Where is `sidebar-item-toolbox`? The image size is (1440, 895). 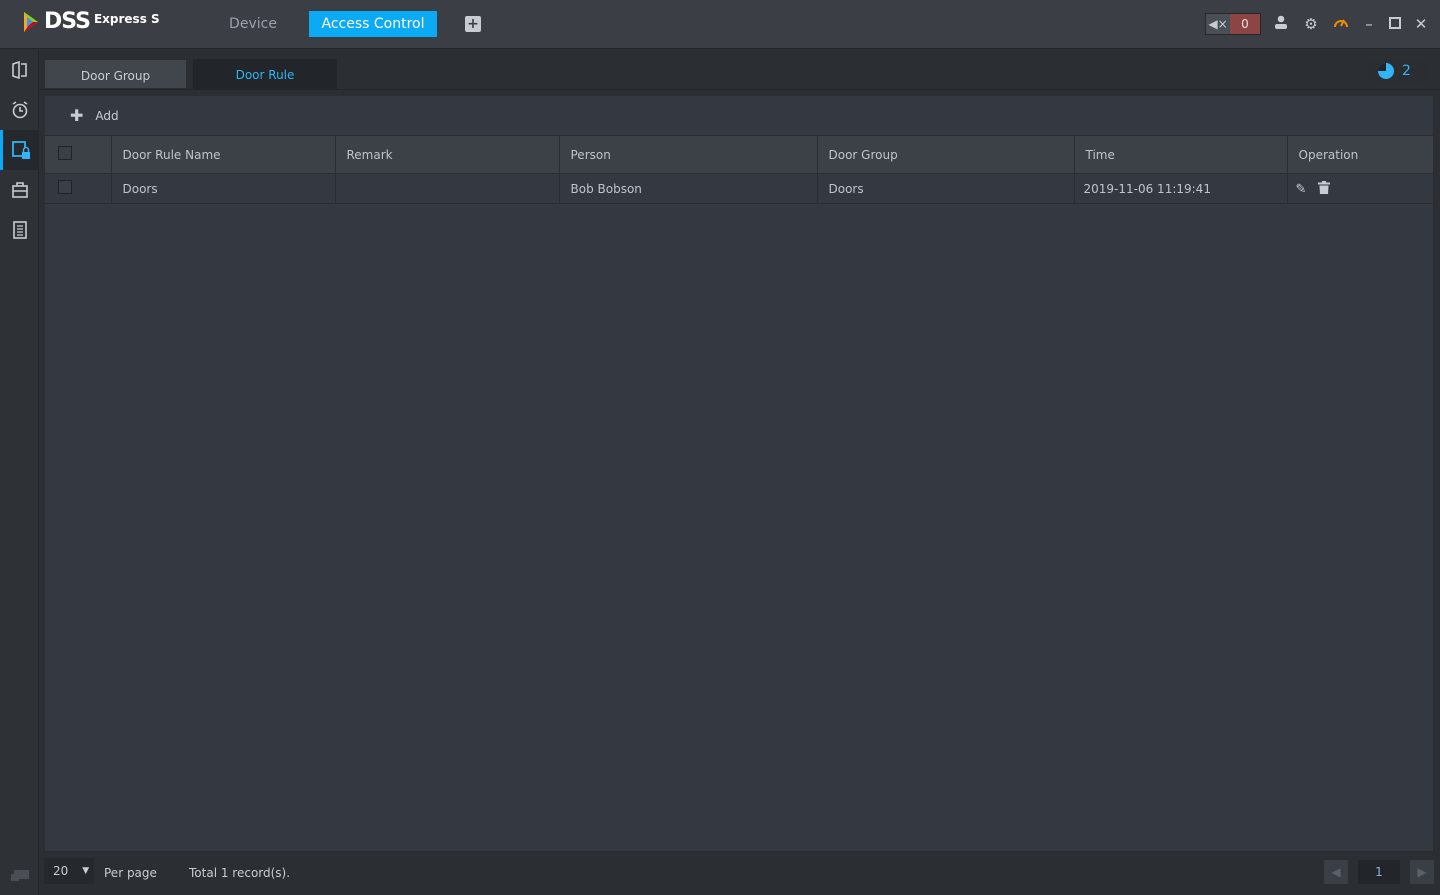 sidebar-item-toolbox is located at coordinates (19, 190).